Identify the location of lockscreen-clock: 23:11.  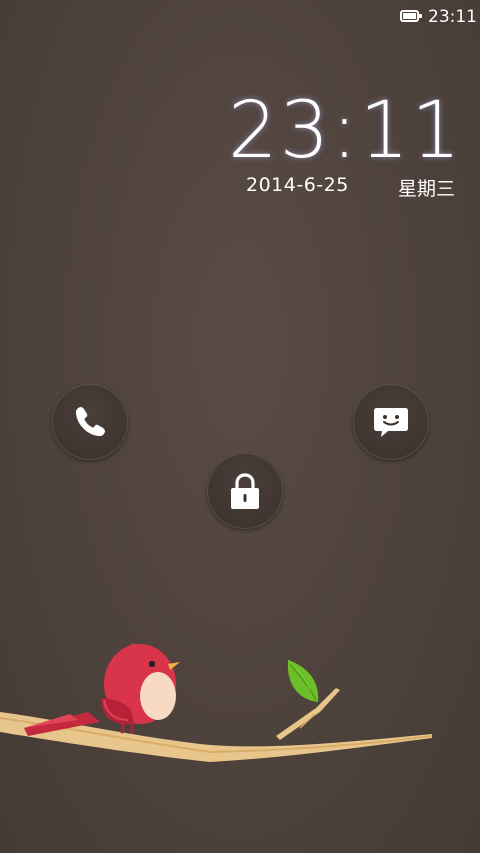
(345, 131).